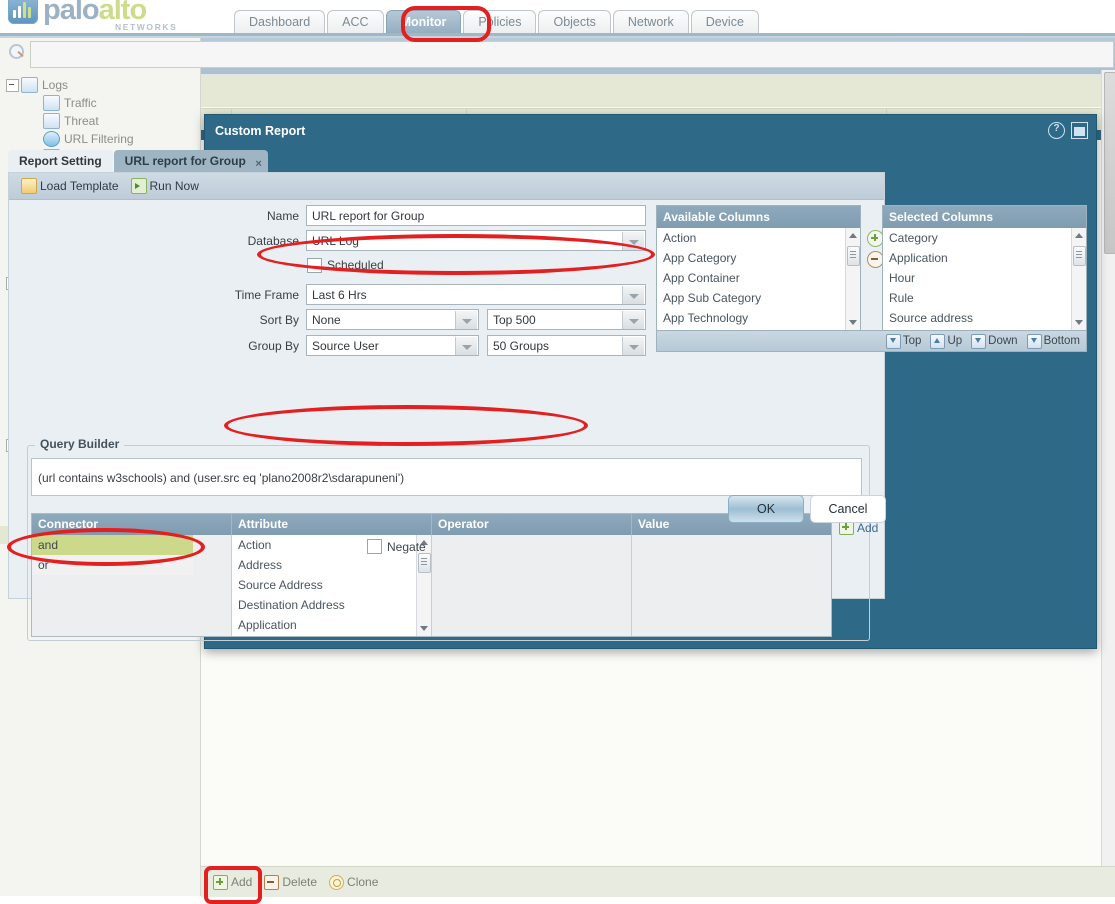 This screenshot has width=1115, height=904. I want to click on group-by-label: Group By, so click(273, 346).